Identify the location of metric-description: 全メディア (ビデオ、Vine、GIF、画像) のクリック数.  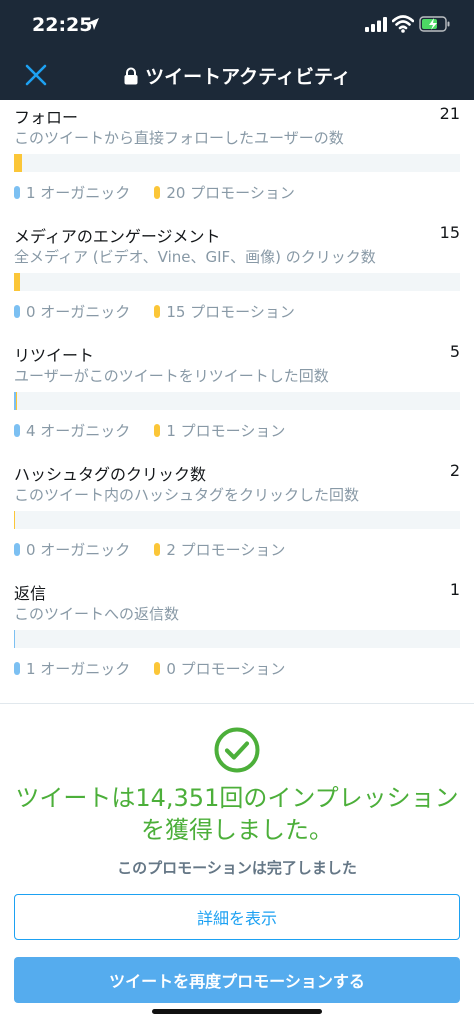
(195, 257).